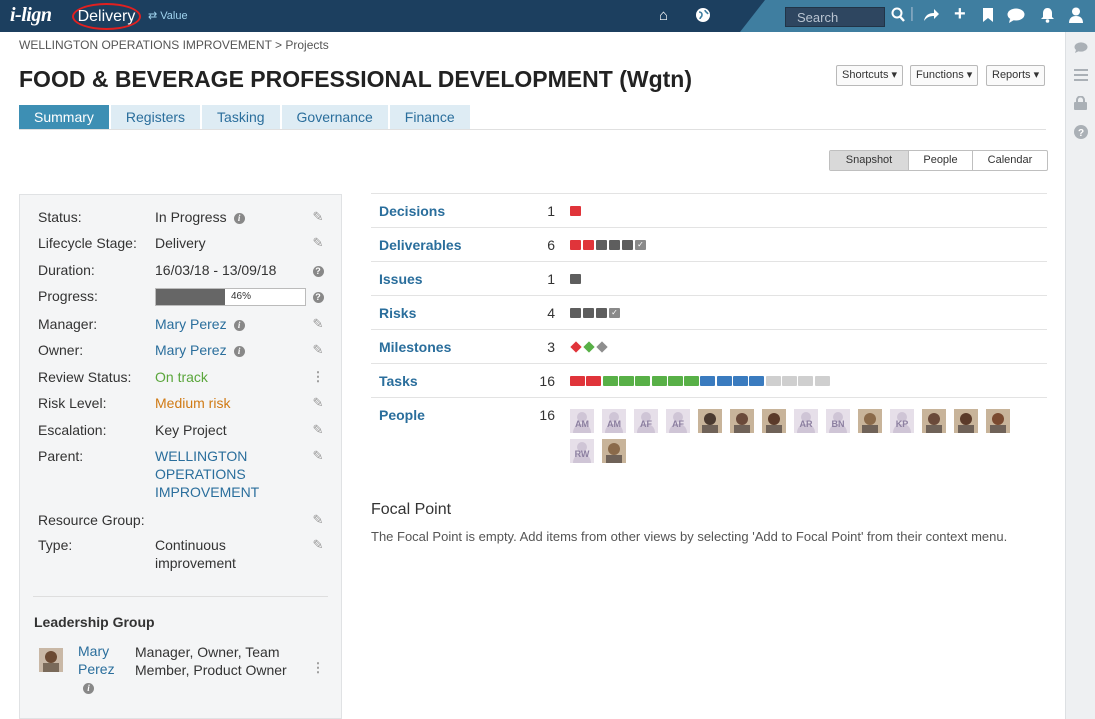 The image size is (1095, 719). I want to click on summary-row-people: People 16 AM AM AF AF AR BN KP RW, so click(709, 434).